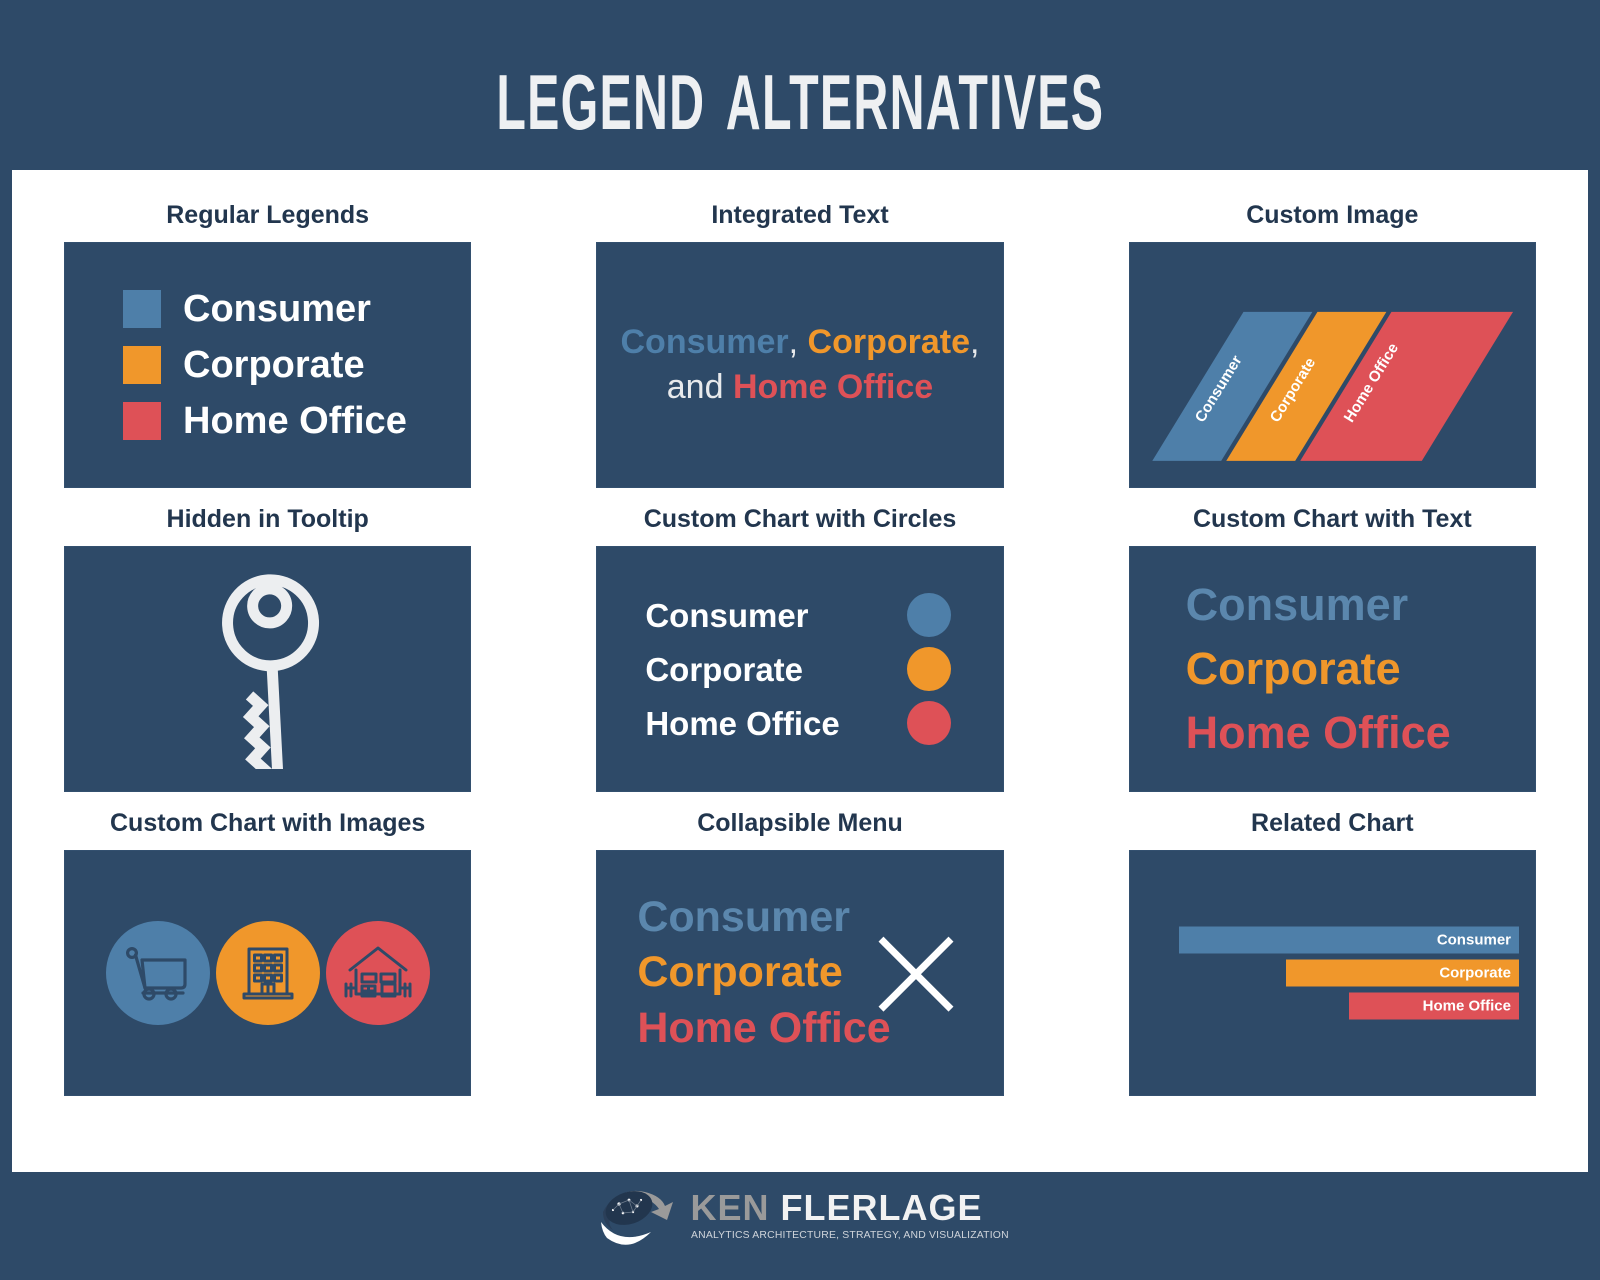 This screenshot has width=1600, height=1280. Describe the element at coordinates (1475, 973) in the screenshot. I see `bar-label-corporate: Corporate` at that location.